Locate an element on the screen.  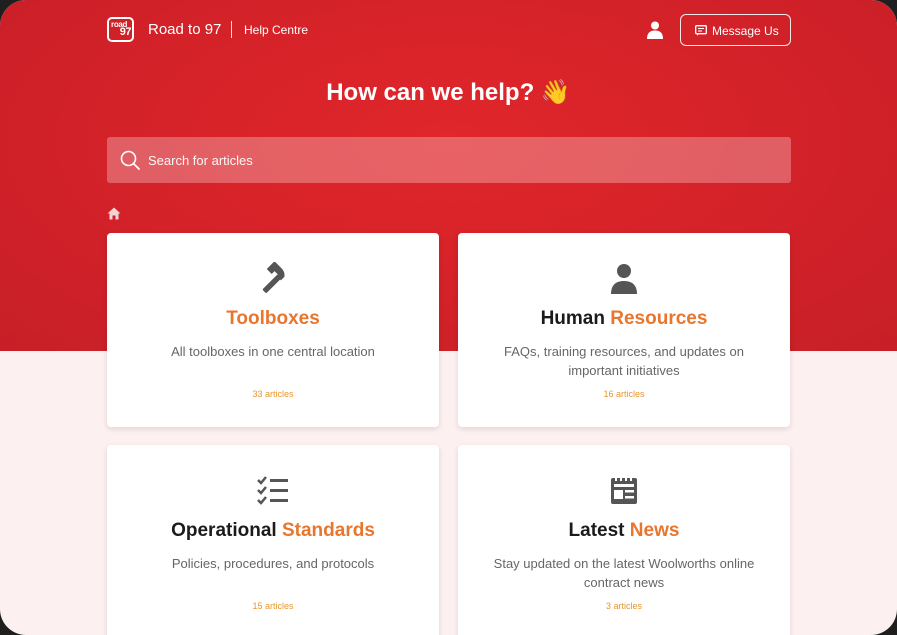
message-us-button: Message Us is located at coordinates (735, 30).